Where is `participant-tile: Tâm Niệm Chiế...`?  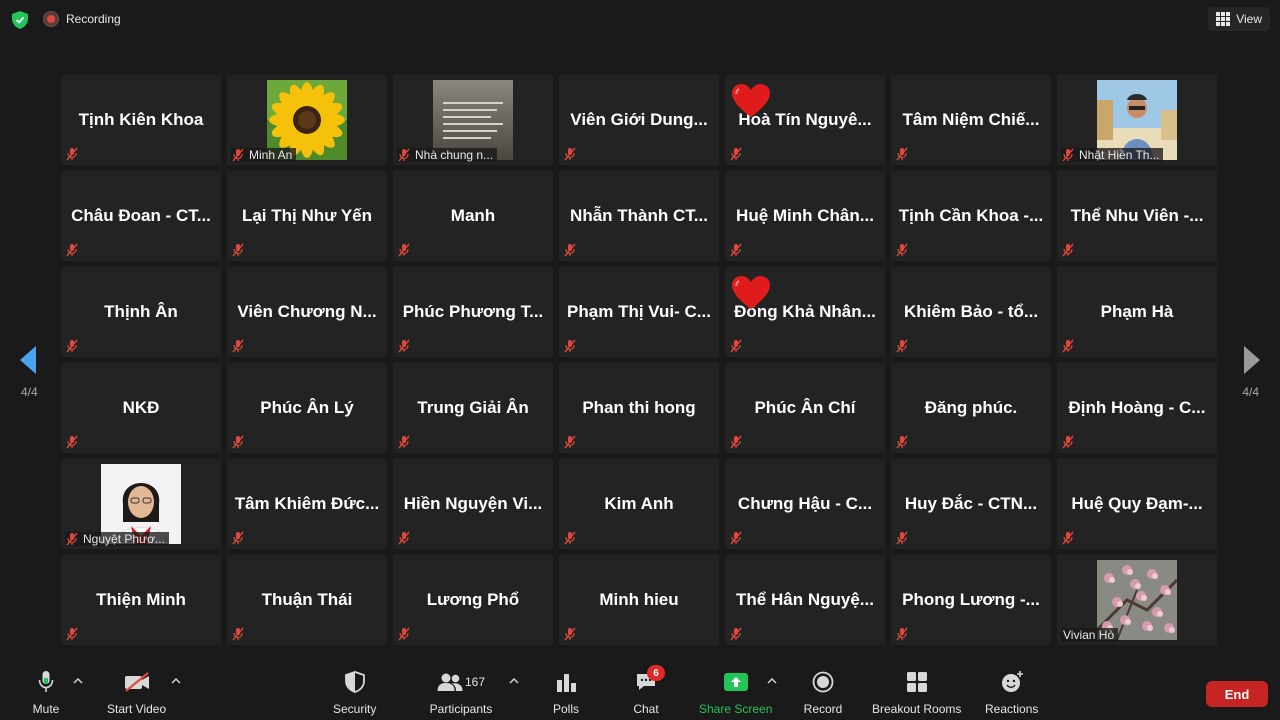
participant-tile: Tâm Niệm Chiế... is located at coordinates (971, 120).